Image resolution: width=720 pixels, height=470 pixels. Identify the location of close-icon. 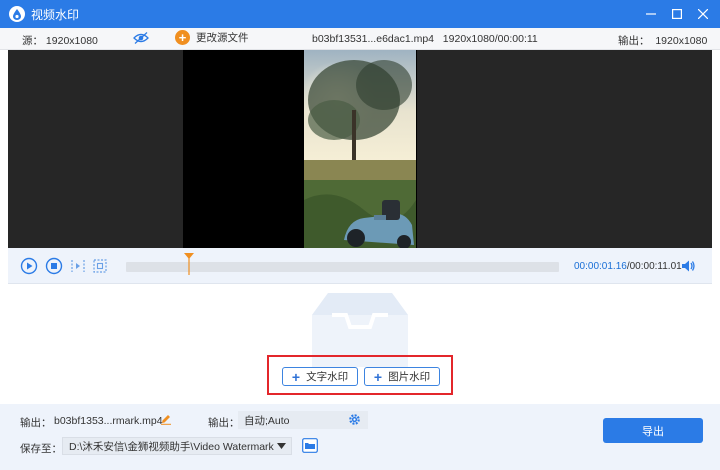
(703, 14).